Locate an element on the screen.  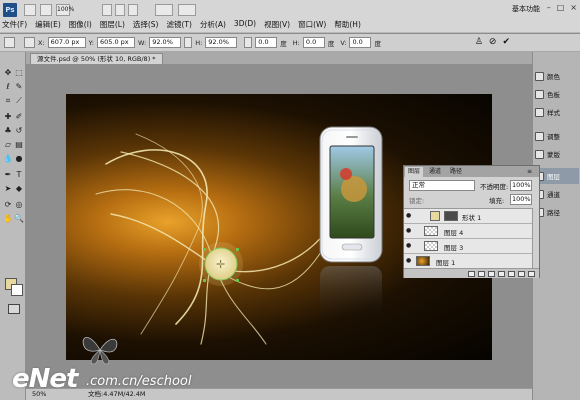
menu-select: 选择(S) is located at coordinates (146, 24).